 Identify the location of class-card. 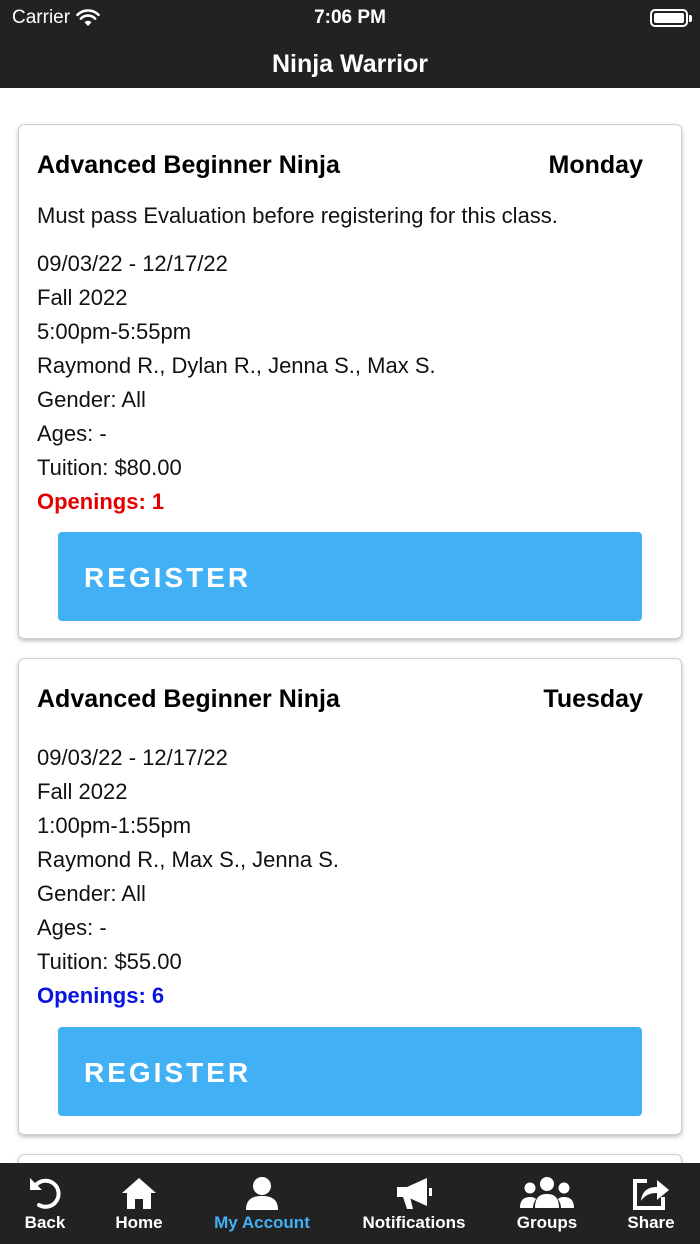
(350, 1158).